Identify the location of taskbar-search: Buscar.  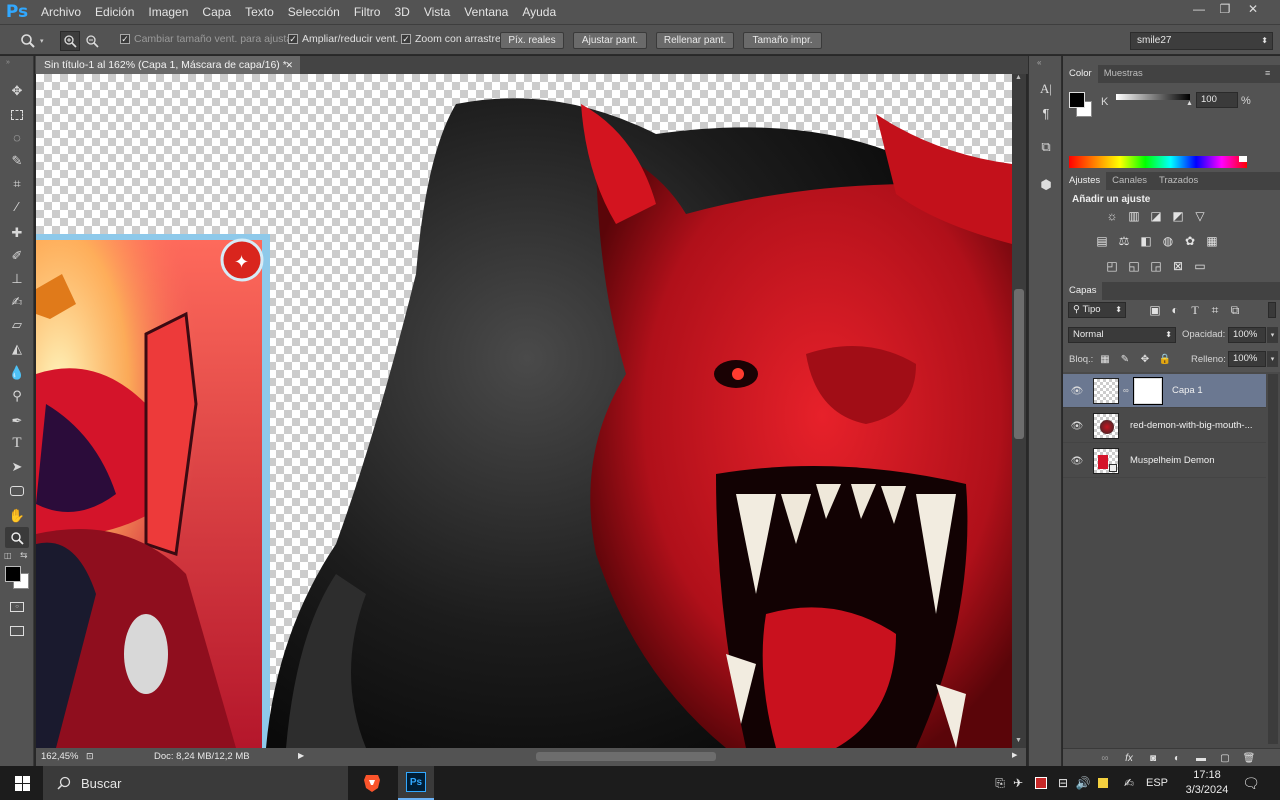
(195, 783).